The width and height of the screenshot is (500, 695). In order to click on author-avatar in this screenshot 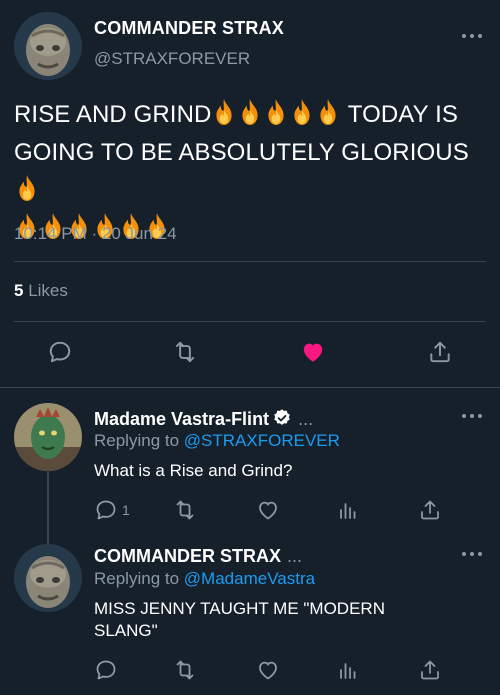, I will do `click(48, 46)`.